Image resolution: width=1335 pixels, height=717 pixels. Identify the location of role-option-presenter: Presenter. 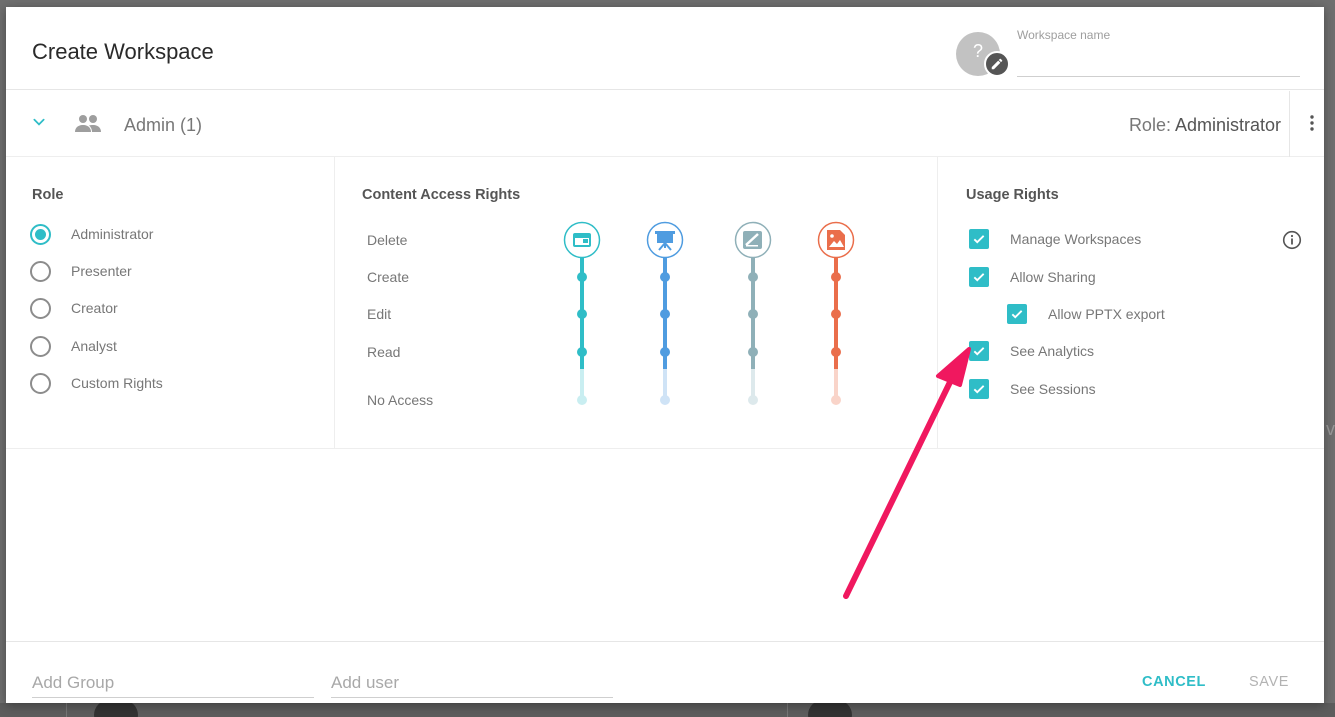
(81, 271).